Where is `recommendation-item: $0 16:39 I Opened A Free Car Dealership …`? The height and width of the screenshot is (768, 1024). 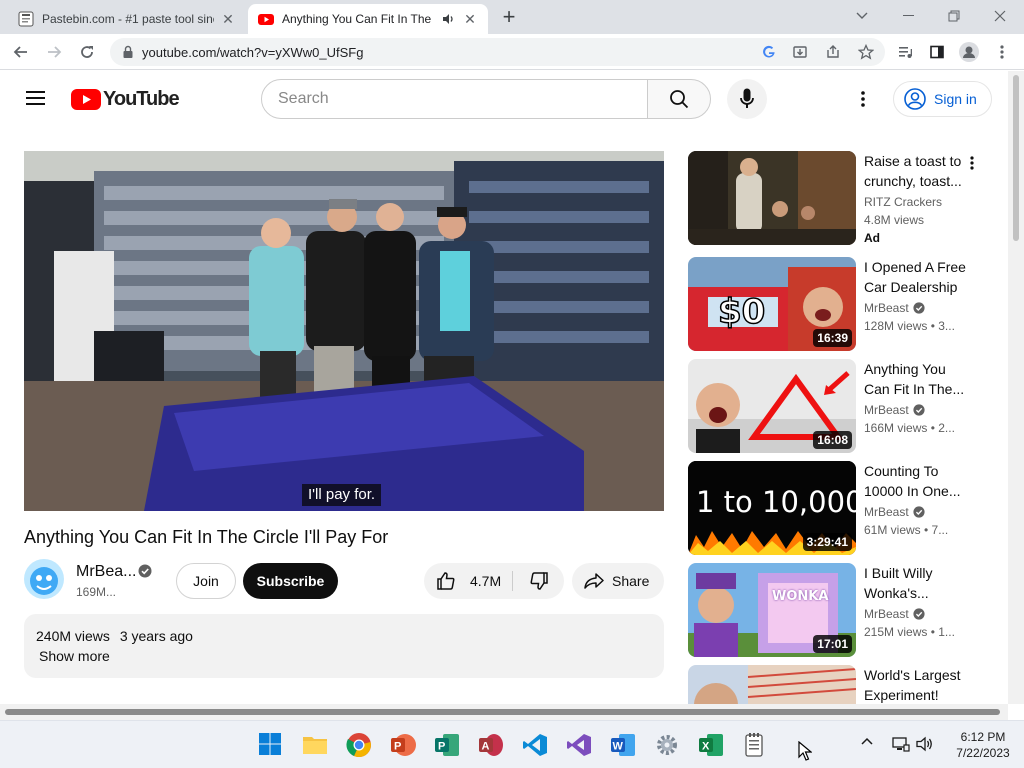
recommendation-item: $0 16:39 I Opened A Free Car Dealership … is located at coordinates (840, 304).